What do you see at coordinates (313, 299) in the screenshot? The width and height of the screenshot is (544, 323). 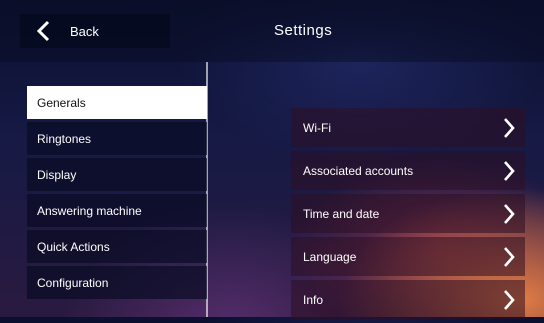 I see `row-label: Info` at bounding box center [313, 299].